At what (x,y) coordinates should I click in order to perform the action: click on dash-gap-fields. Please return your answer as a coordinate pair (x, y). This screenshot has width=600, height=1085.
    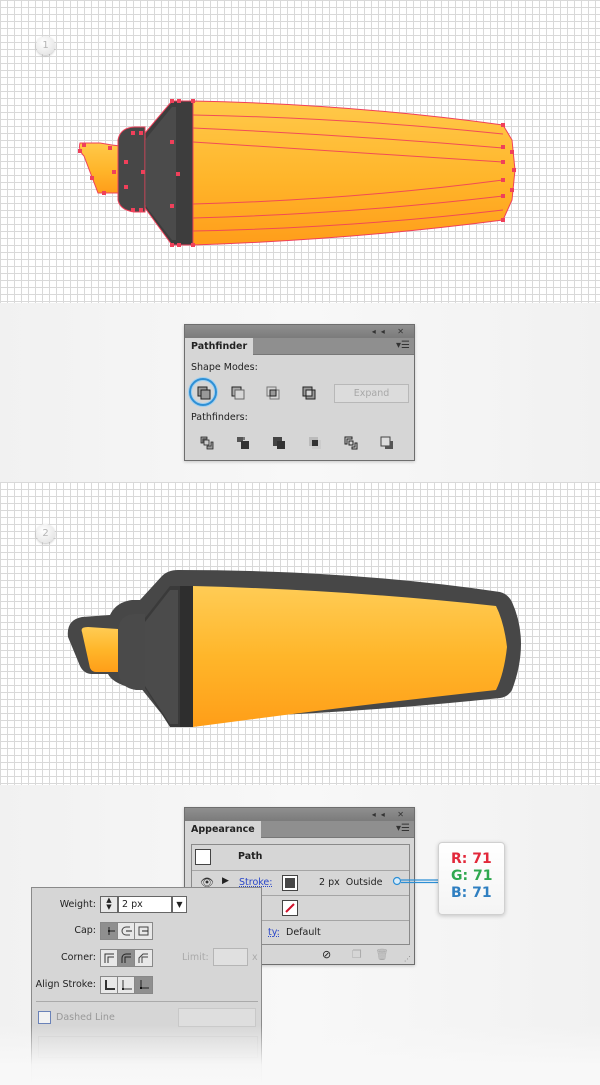
    Looking at the image, I should click on (148, 1047).